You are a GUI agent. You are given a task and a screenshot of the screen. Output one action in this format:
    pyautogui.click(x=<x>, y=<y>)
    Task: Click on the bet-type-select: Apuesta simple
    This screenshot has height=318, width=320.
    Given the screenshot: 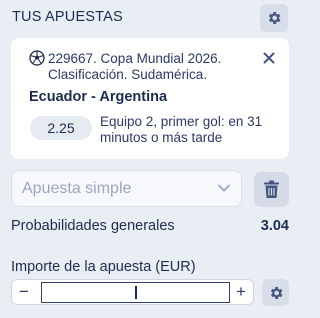 What is the action you would take?
    pyautogui.click(x=126, y=188)
    